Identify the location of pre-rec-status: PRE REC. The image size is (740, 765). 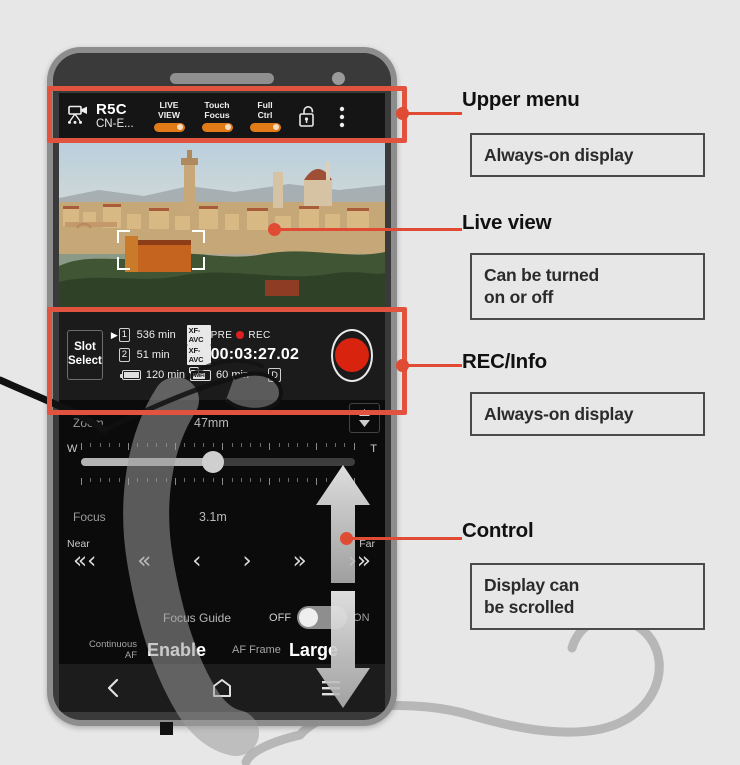
(271, 335).